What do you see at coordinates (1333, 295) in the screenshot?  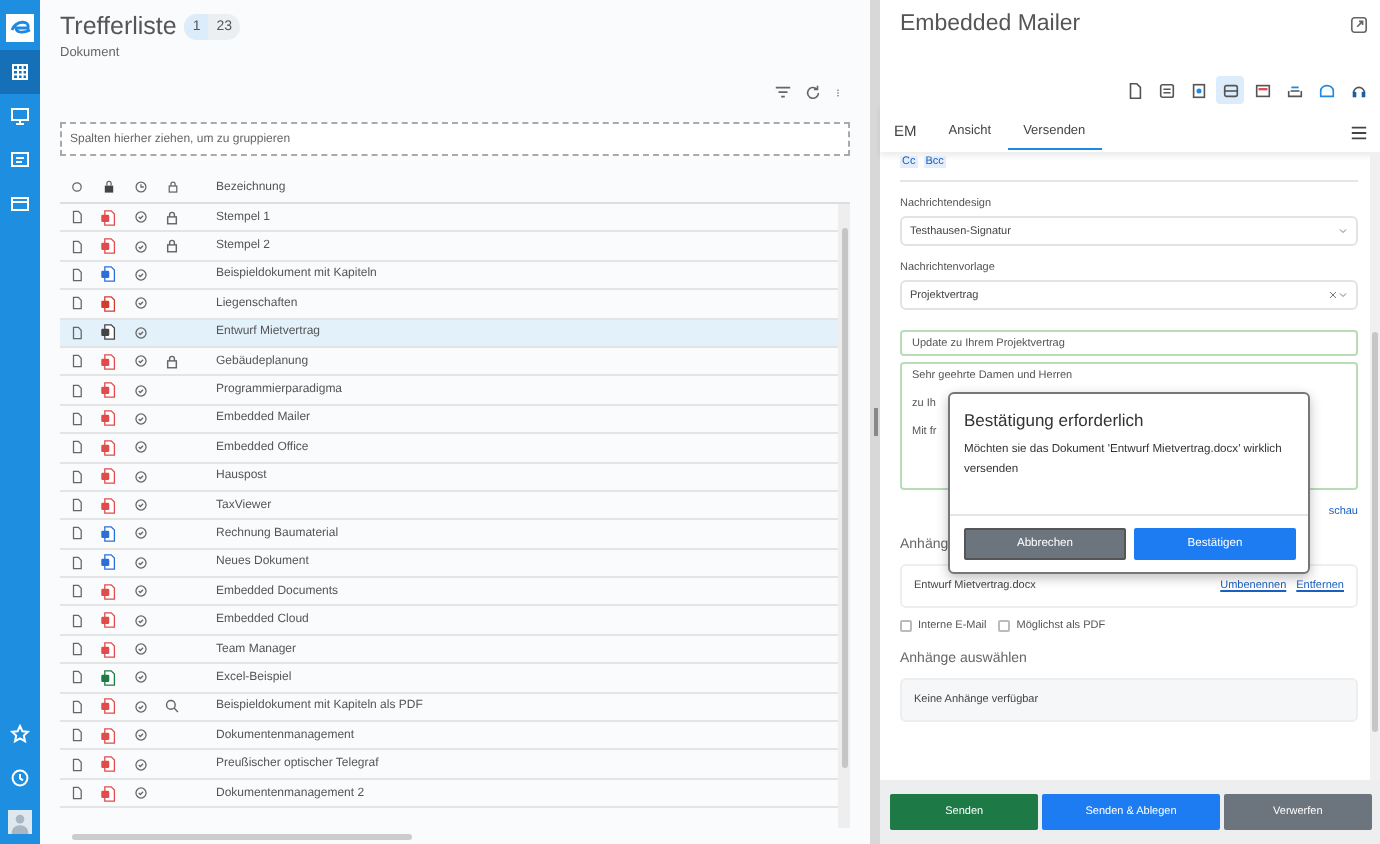 I see `clear-icon` at bounding box center [1333, 295].